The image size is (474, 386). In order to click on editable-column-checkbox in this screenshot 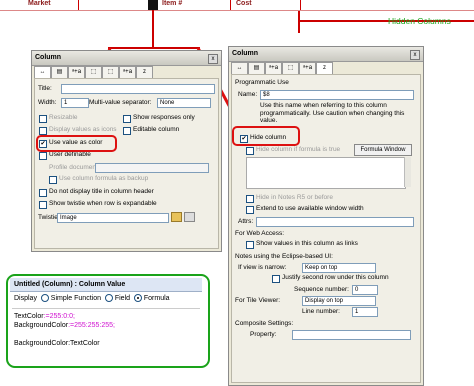, I will do `click(127, 131)`.